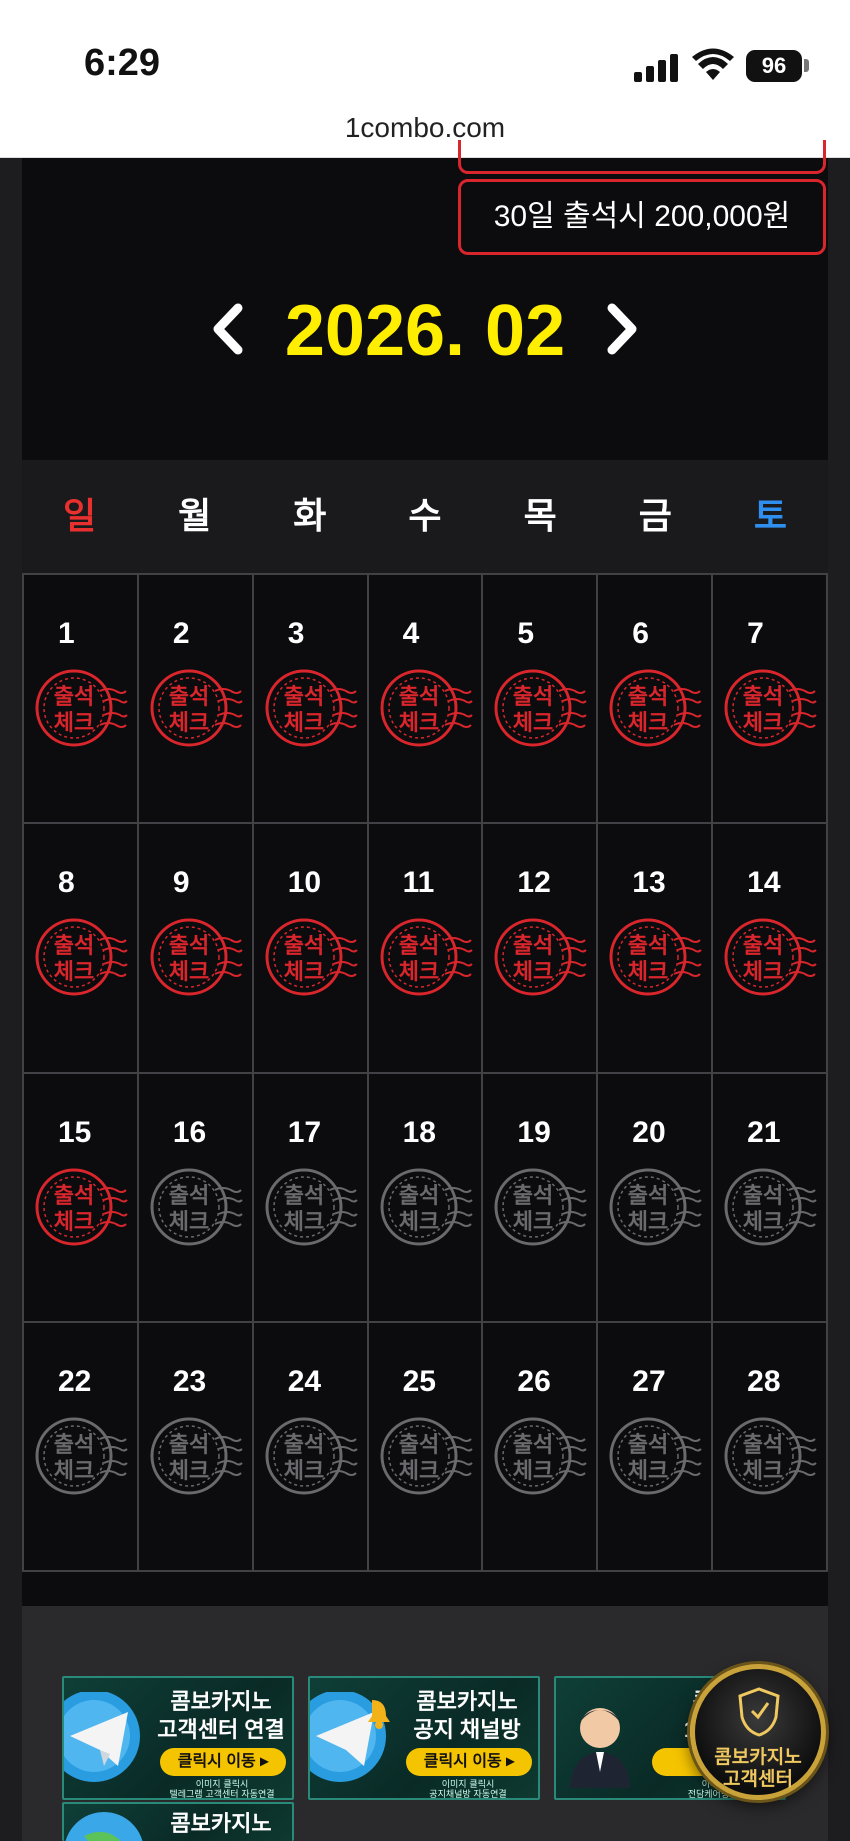 This screenshot has height=1841, width=850. Describe the element at coordinates (657, 67) in the screenshot. I see `cellular-signal-icon` at that location.